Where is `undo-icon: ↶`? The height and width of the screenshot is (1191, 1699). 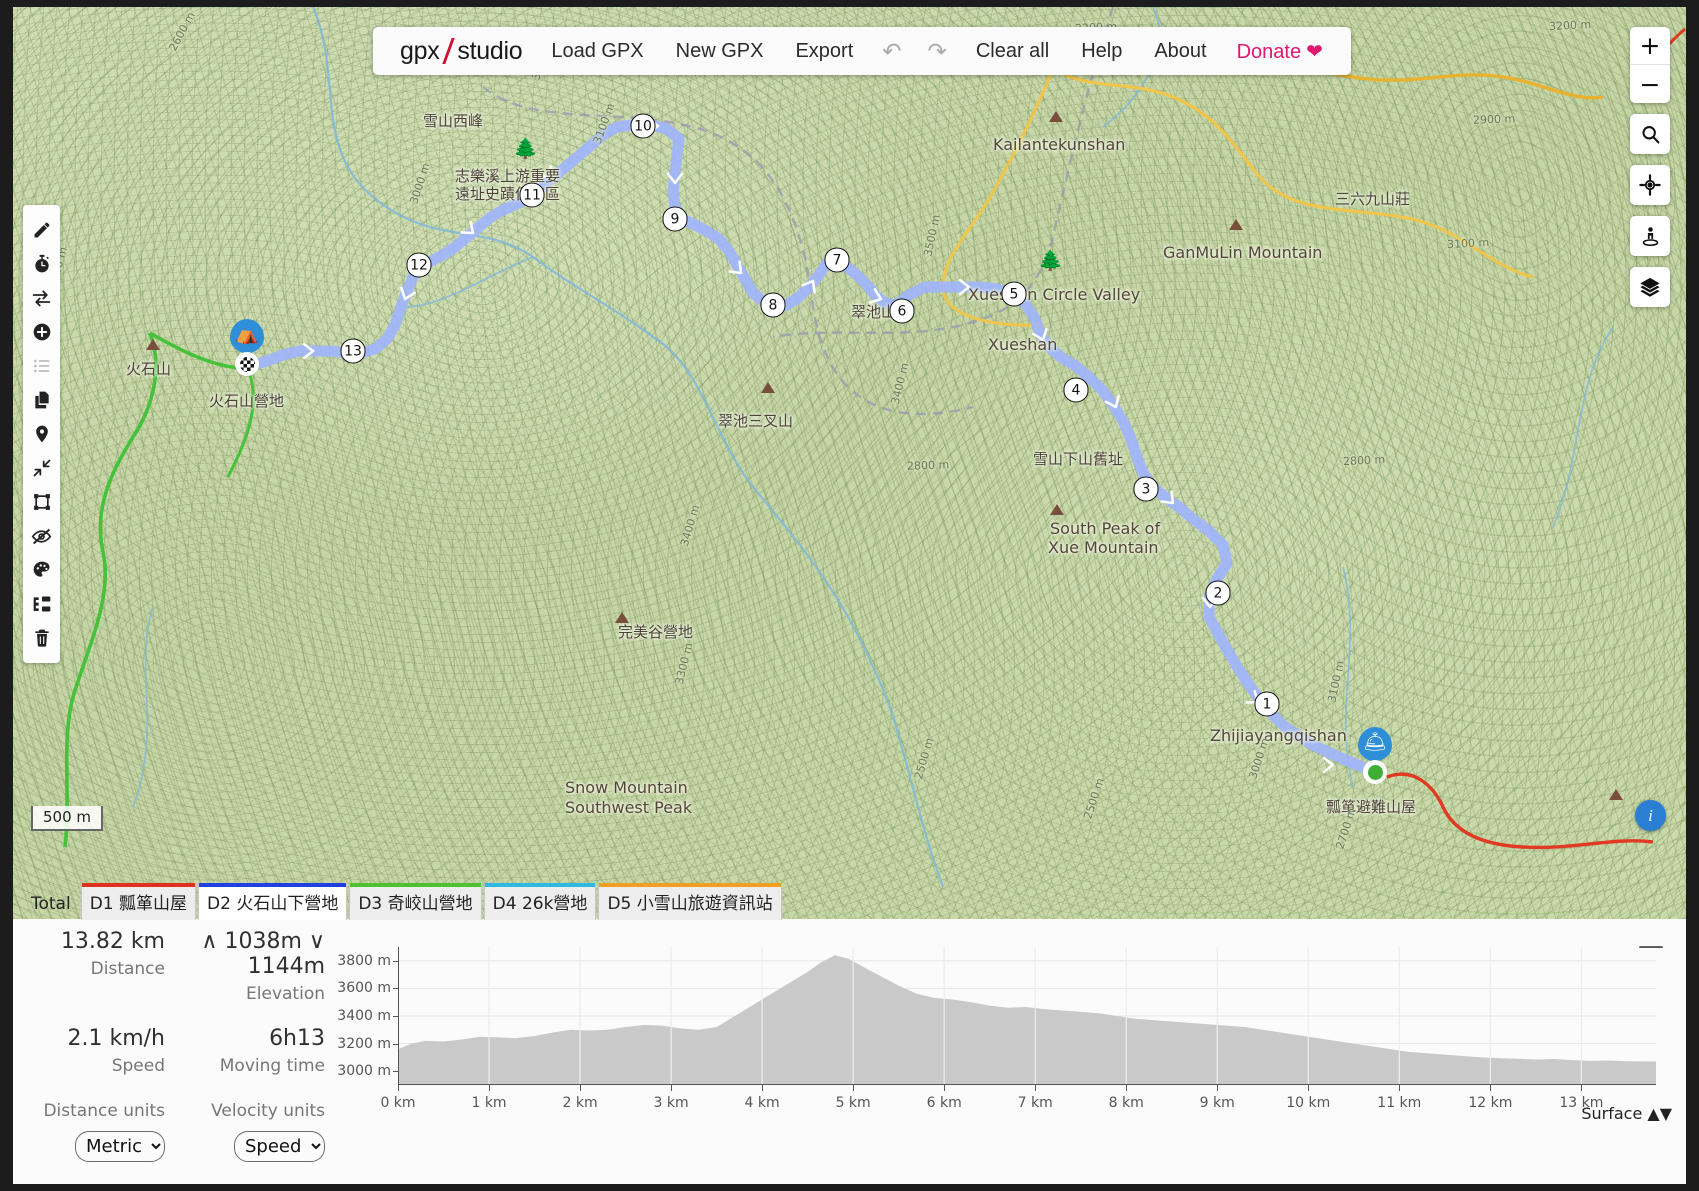
undo-icon: ↶ is located at coordinates (891, 51).